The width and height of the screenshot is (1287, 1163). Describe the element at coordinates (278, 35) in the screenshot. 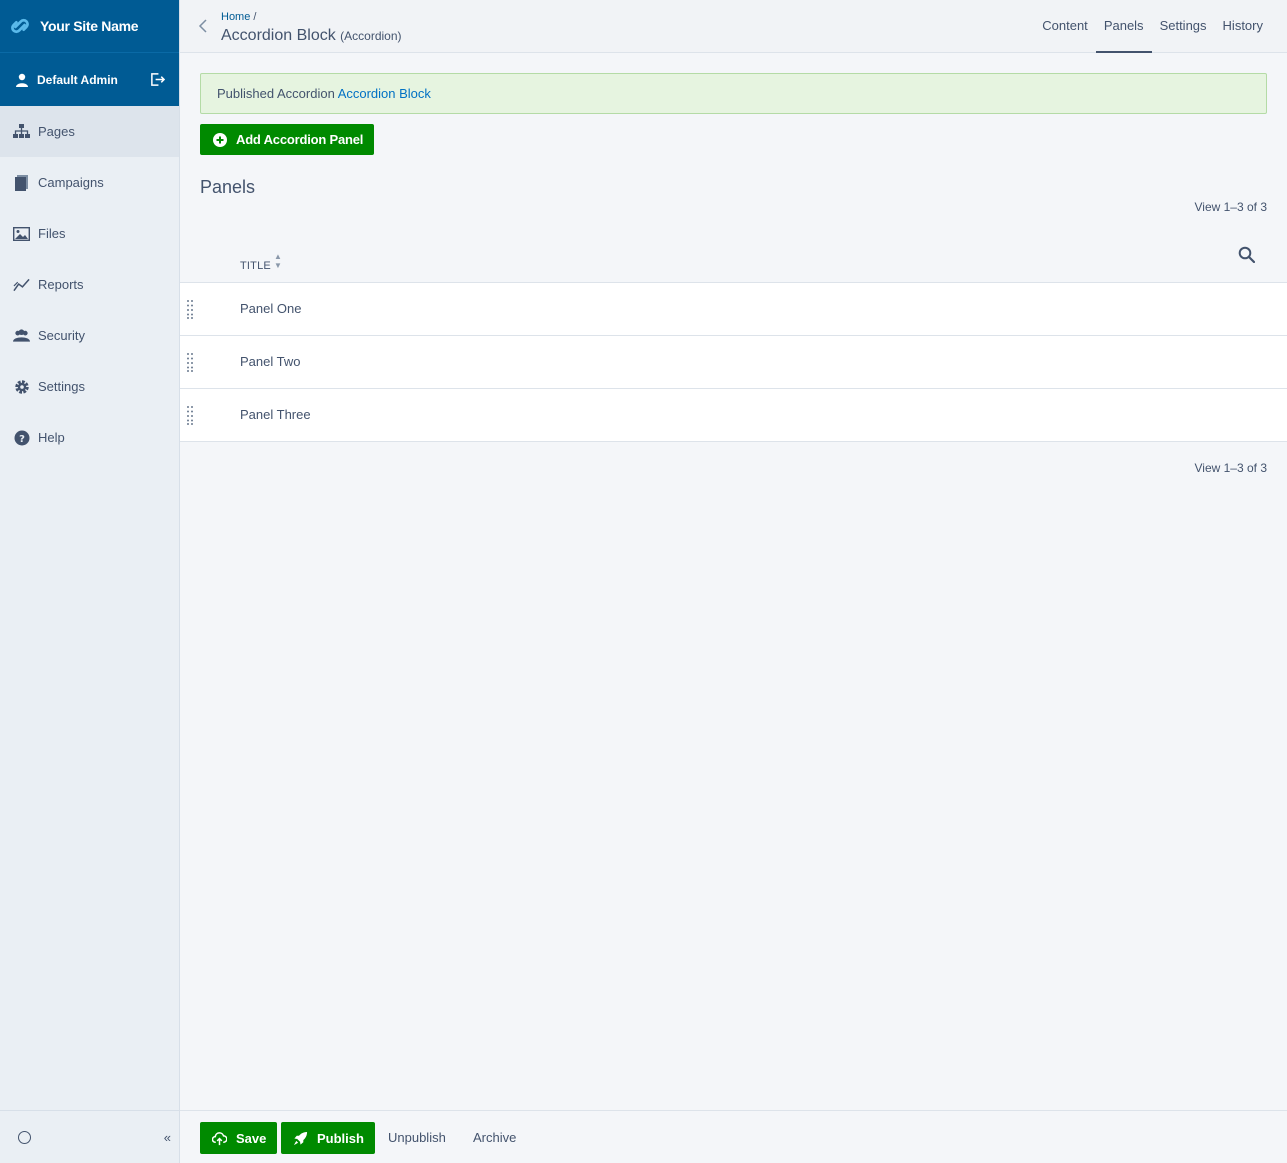

I see `page-title-text: Accordion Block` at that location.